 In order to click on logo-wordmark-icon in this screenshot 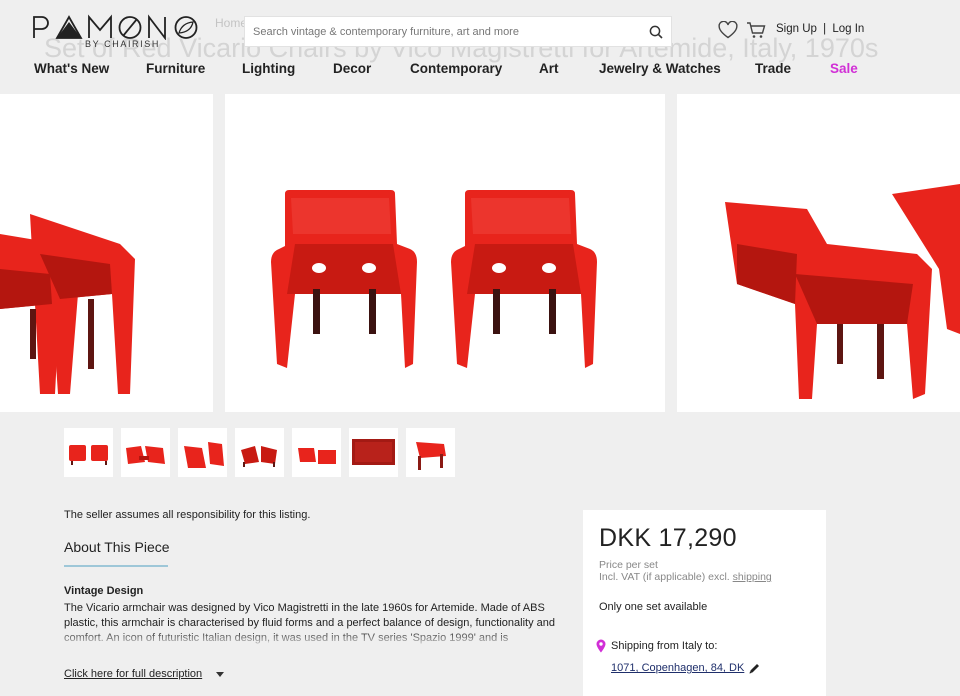, I will do `click(115, 27)`.